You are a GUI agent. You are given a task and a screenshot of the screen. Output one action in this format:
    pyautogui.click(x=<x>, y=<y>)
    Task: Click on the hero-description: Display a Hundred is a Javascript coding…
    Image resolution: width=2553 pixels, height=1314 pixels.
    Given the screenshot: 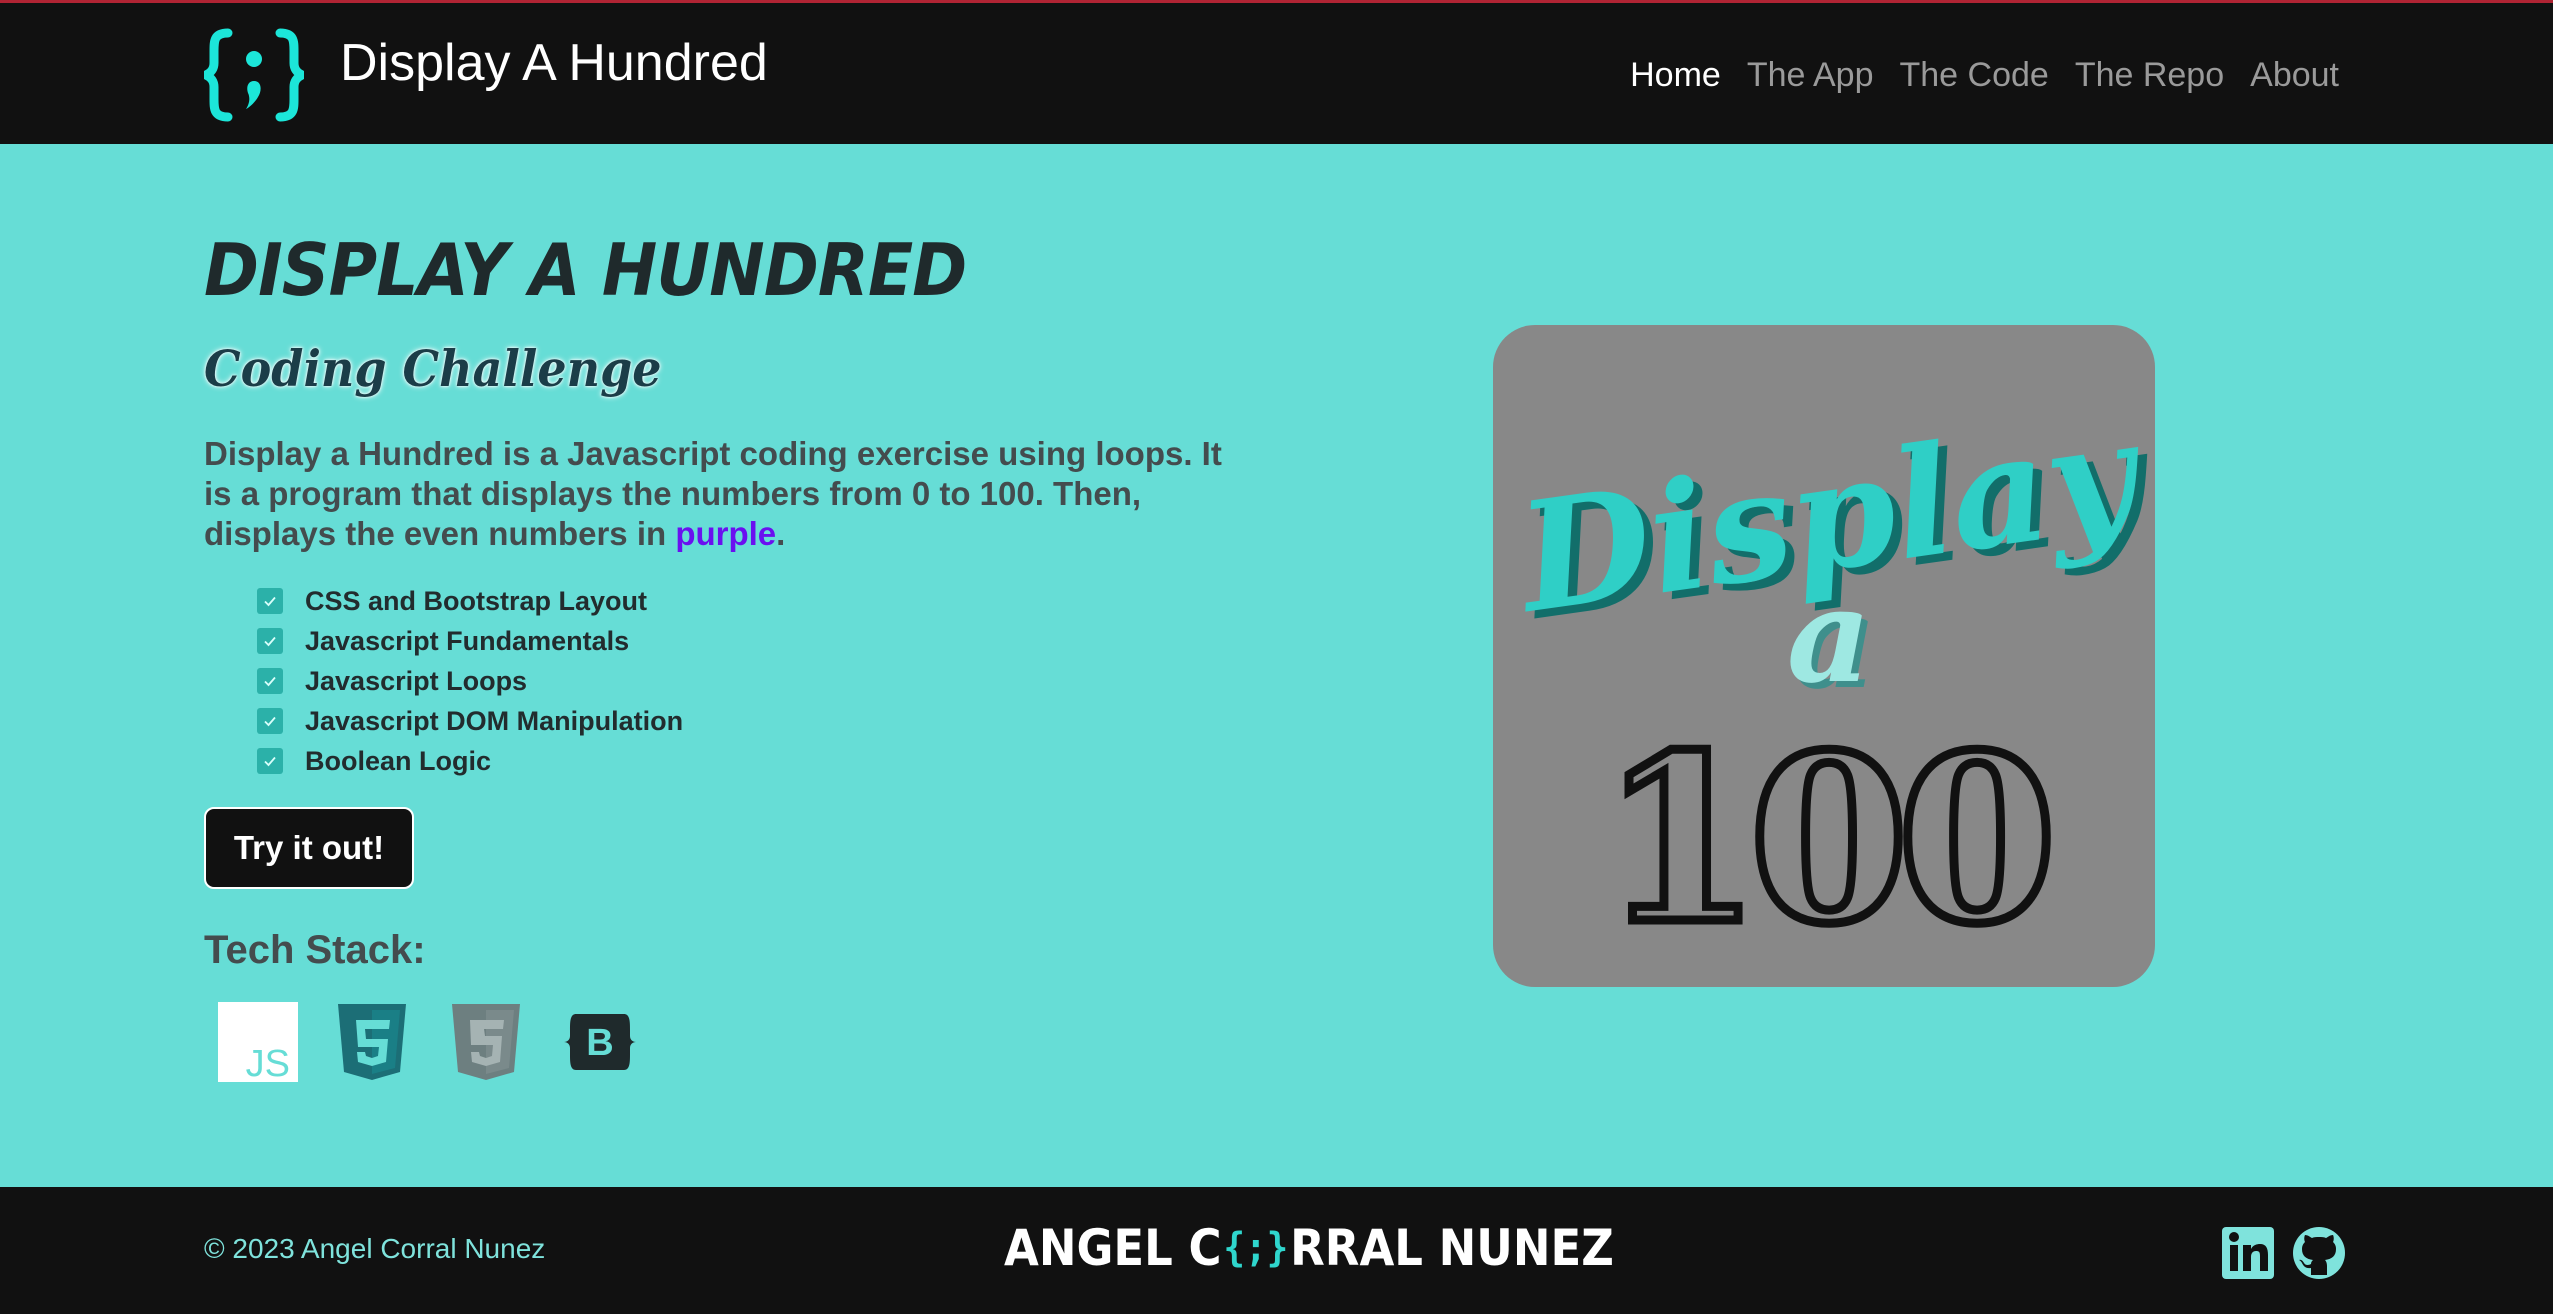 What is the action you would take?
    pyautogui.click(x=724, y=494)
    